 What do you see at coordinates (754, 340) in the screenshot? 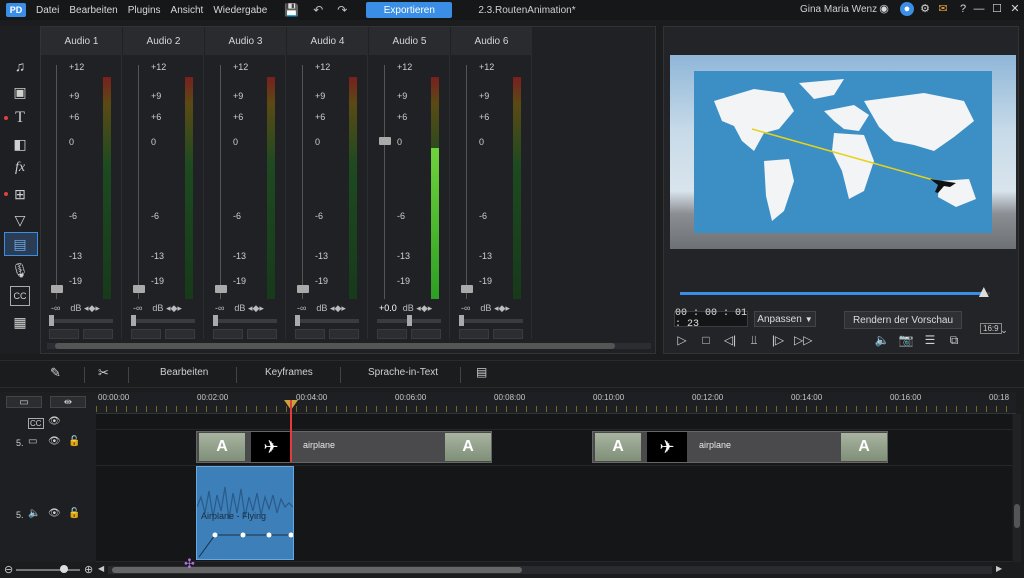
I see `split-icon: ⫫` at bounding box center [754, 340].